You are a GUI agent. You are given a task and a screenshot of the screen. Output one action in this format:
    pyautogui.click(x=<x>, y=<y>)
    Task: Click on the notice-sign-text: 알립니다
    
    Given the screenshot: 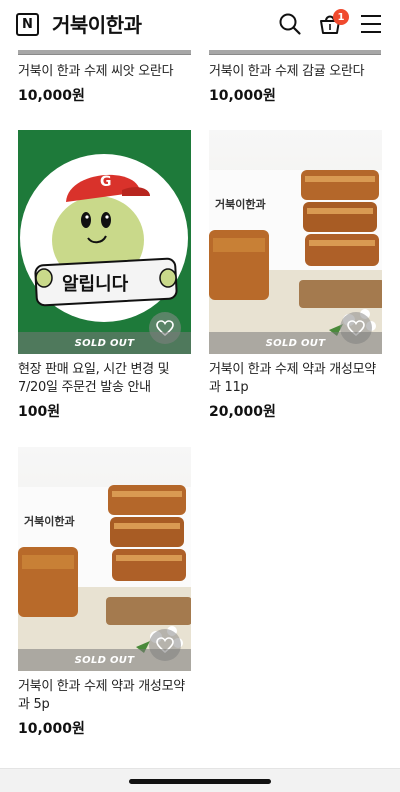 What is the action you would take?
    pyautogui.click(x=95, y=284)
    